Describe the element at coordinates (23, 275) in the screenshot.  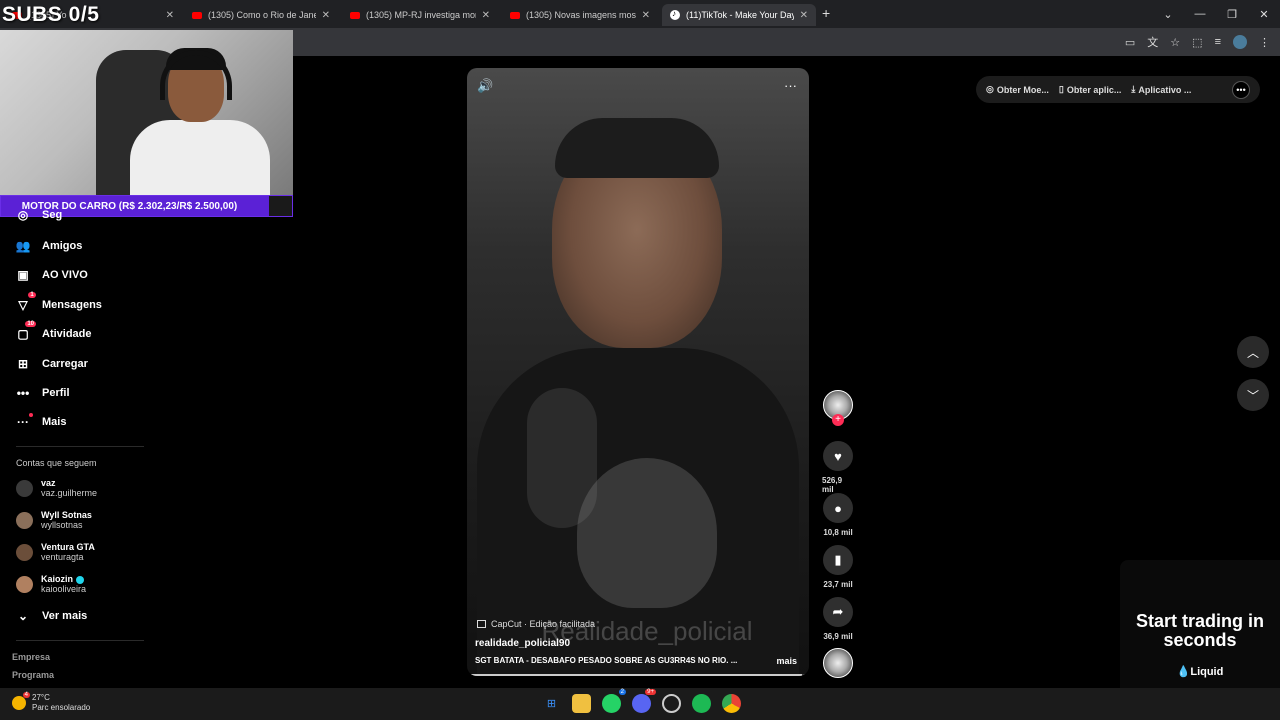
I see `live-icon: ▣` at that location.